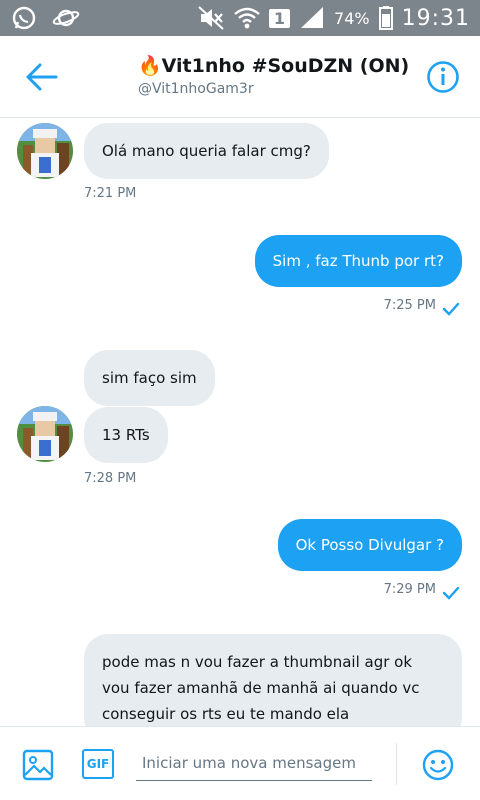 The image size is (480, 800). Describe the element at coordinates (45, 18) in the screenshot. I see `status-bar-left` at that location.